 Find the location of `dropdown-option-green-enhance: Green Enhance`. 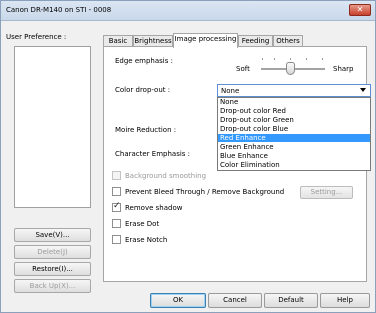

dropdown-option-green-enhance: Green Enhance is located at coordinates (294, 147).